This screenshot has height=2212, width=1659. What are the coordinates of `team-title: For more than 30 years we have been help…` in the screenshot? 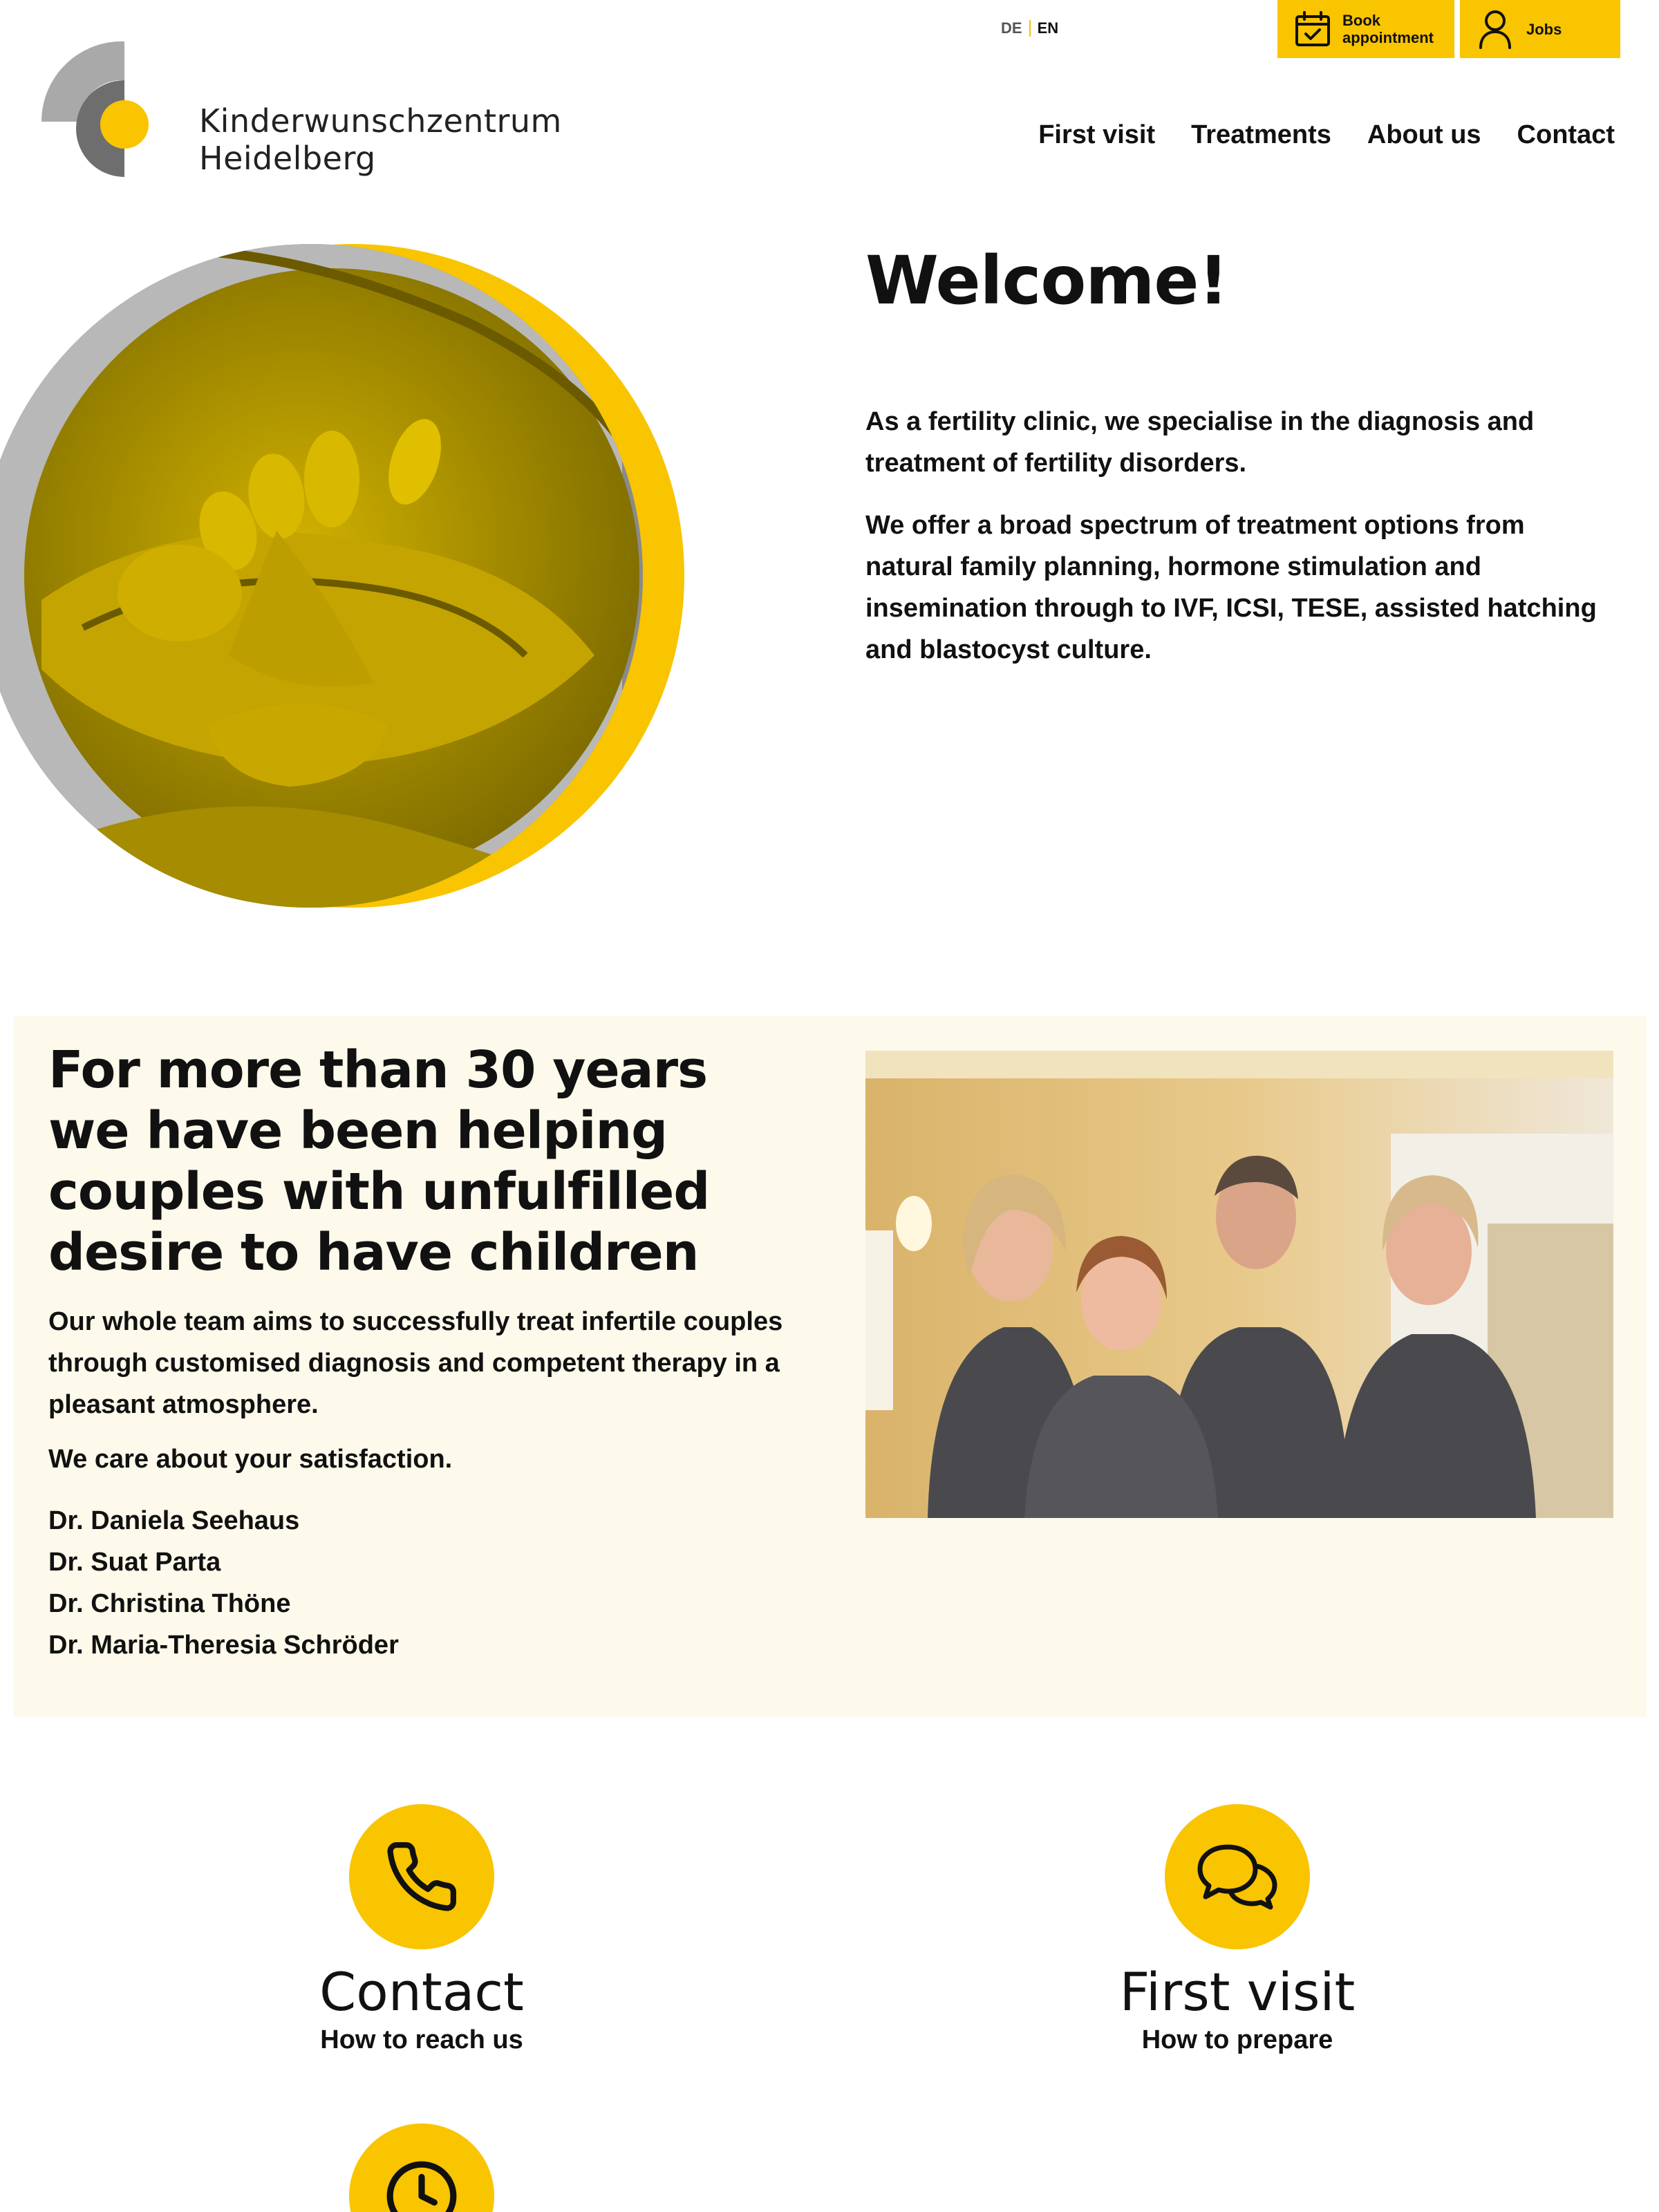 It's located at (428, 1161).